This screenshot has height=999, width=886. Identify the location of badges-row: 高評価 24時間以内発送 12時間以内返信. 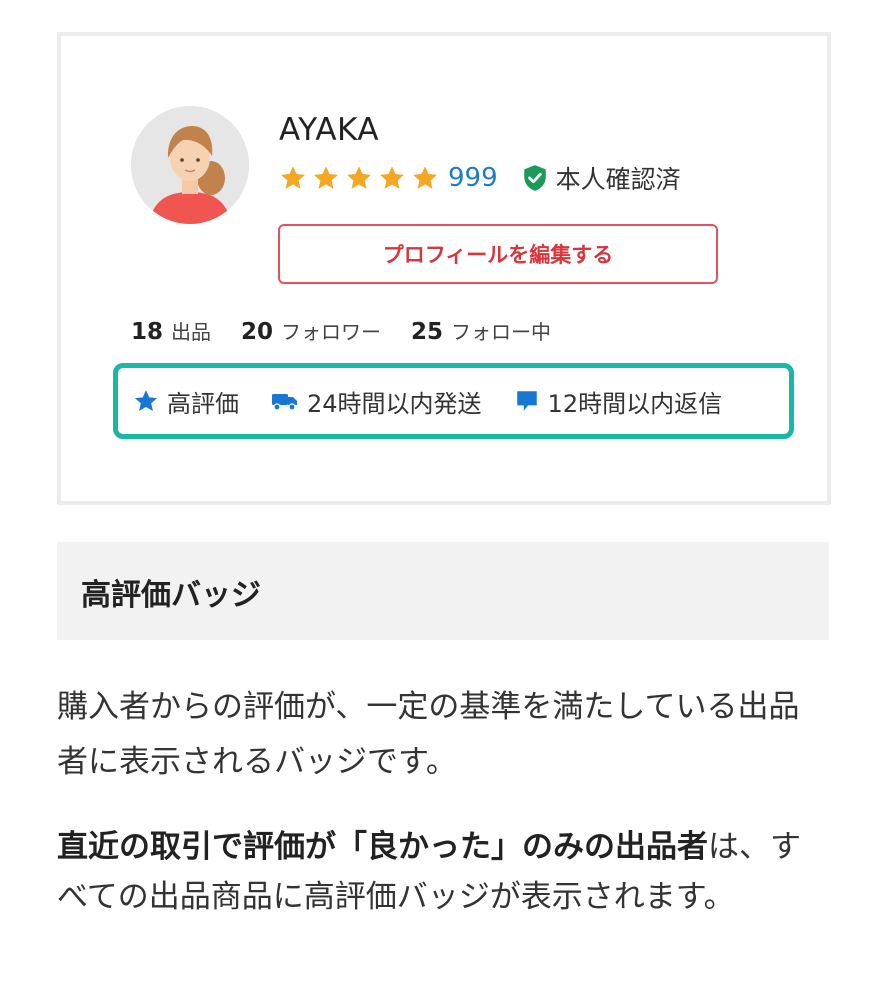
(453, 401).